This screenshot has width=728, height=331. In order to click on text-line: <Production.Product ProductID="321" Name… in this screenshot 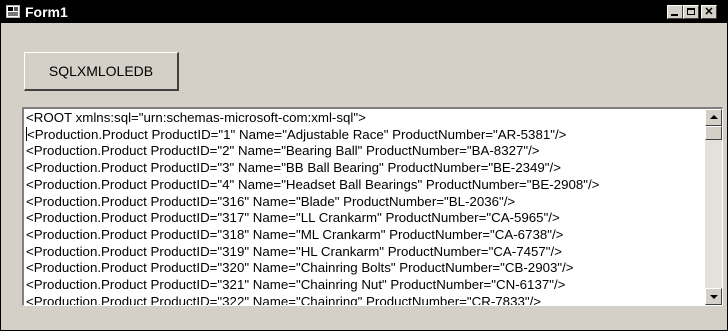, I will do `click(296, 285)`.